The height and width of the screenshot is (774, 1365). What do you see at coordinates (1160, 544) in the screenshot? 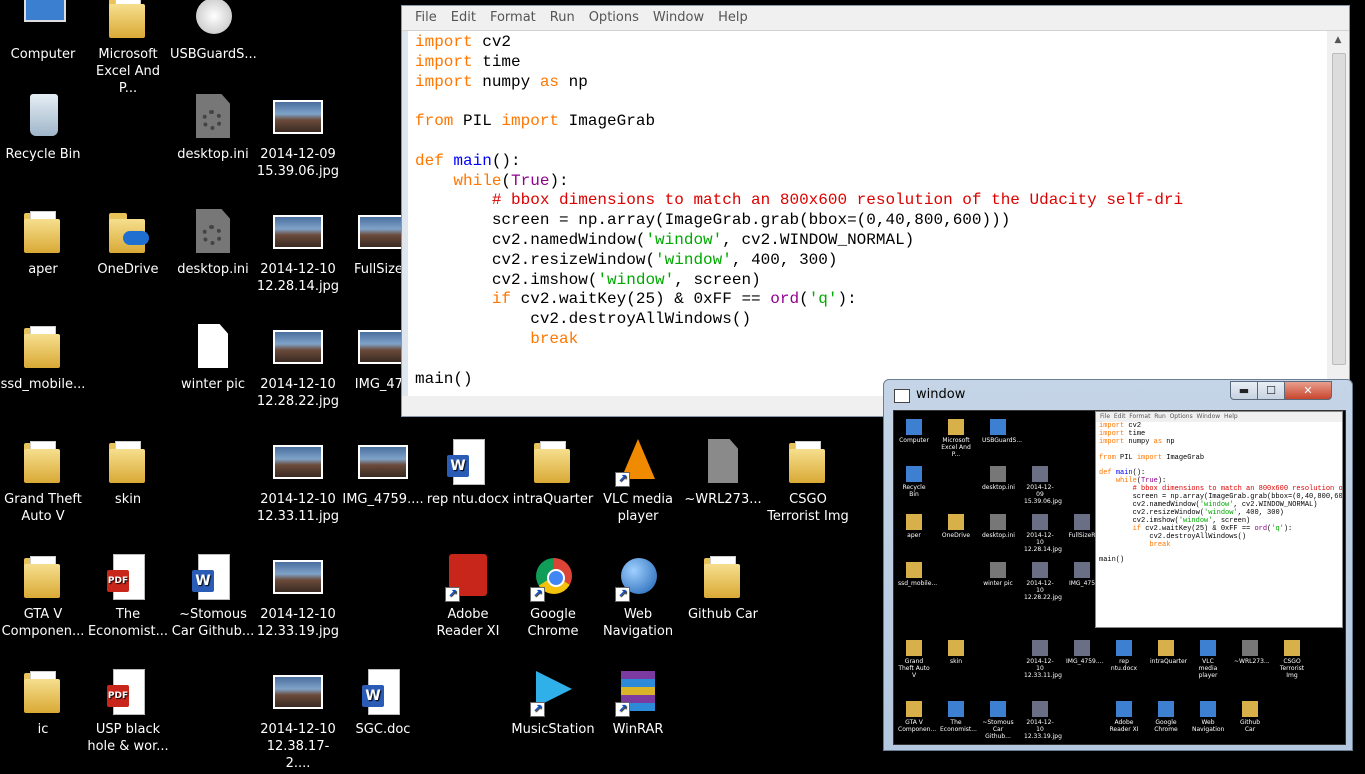
I see `code-token: break` at bounding box center [1160, 544].